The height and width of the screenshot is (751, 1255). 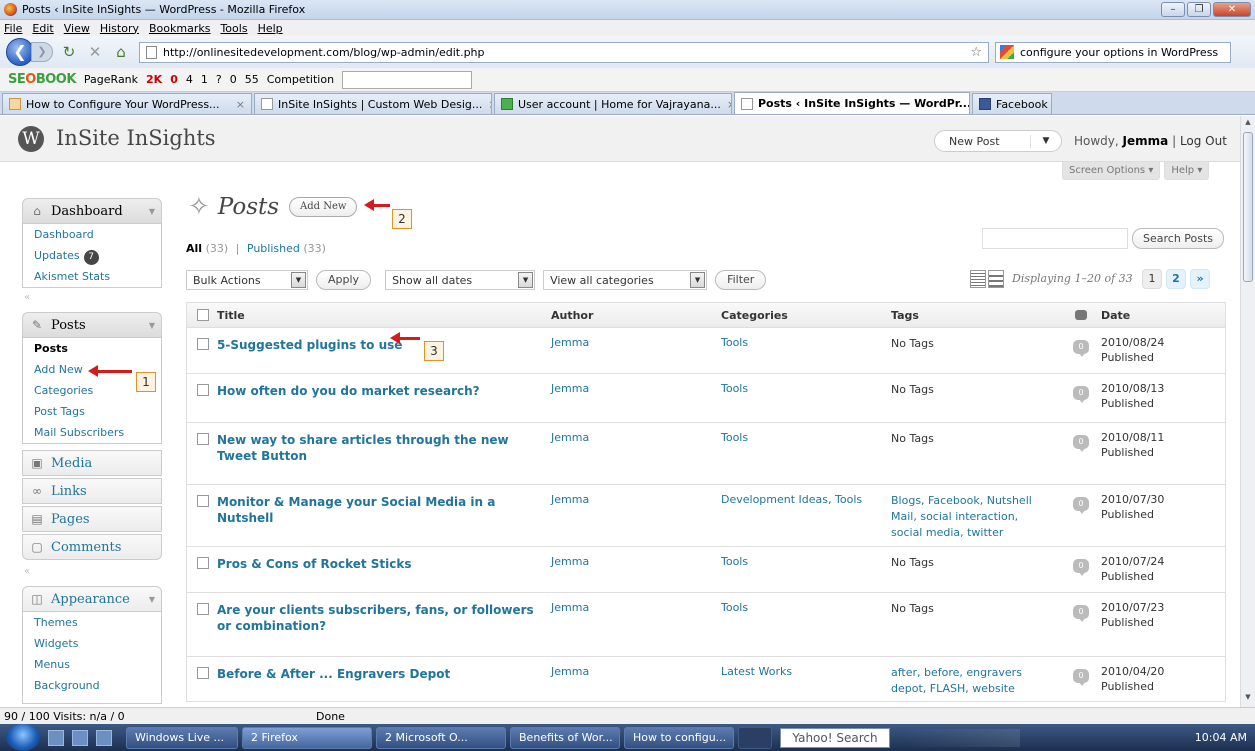 What do you see at coordinates (382, 391) in the screenshot?
I see `post-title-link: How often do you do market research?` at bounding box center [382, 391].